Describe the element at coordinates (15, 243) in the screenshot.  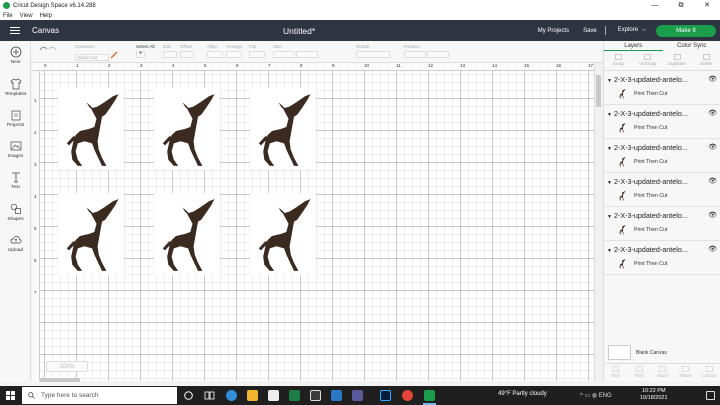
I see `nav-upload: Upload` at that location.